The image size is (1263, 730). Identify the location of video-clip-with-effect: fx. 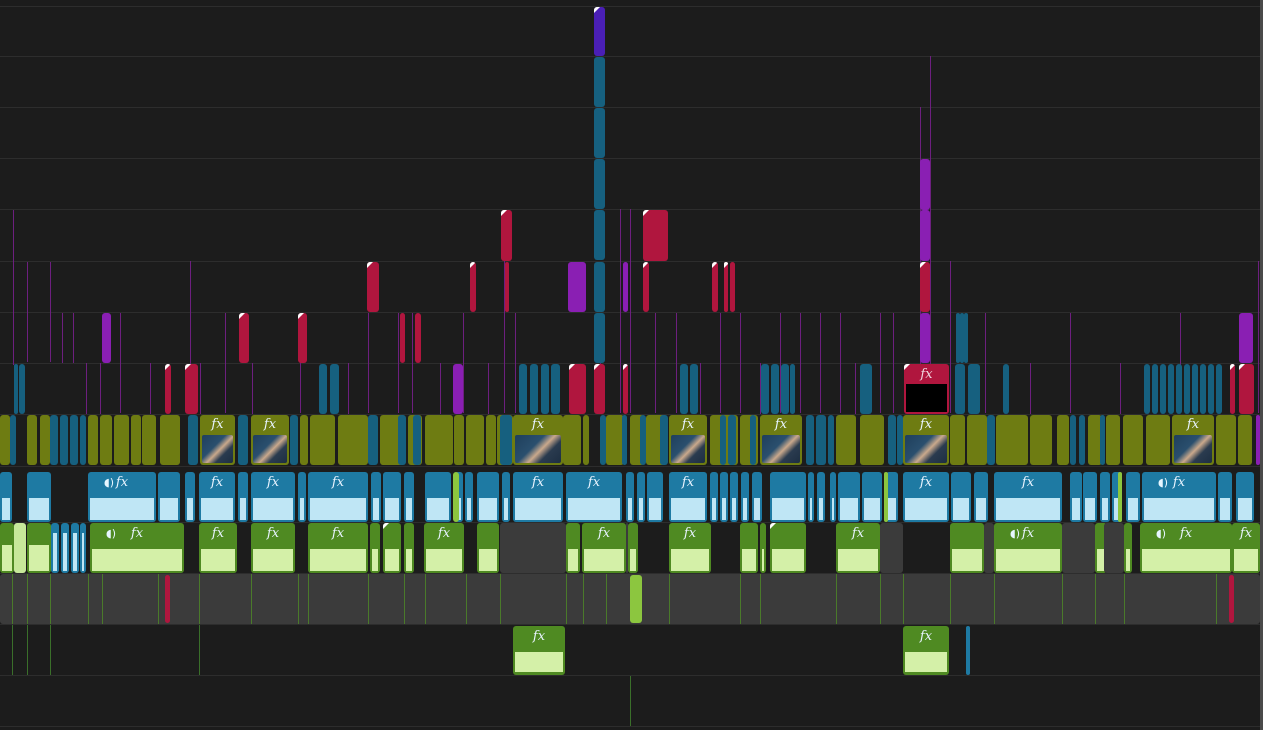
(217, 440).